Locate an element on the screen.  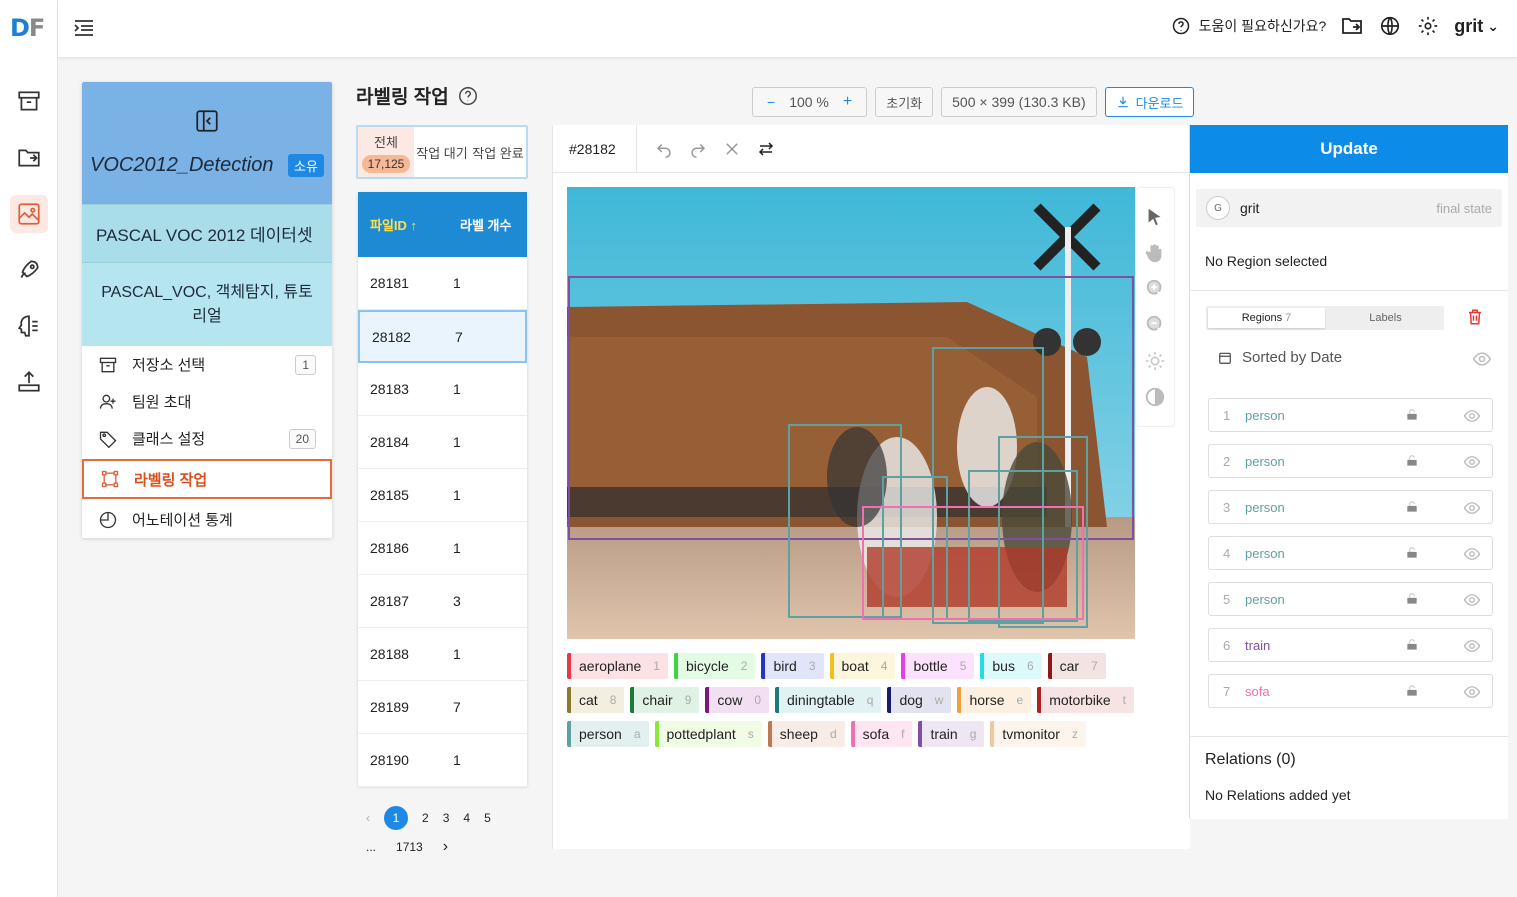
table-row: 28189 7 is located at coordinates (442, 707).